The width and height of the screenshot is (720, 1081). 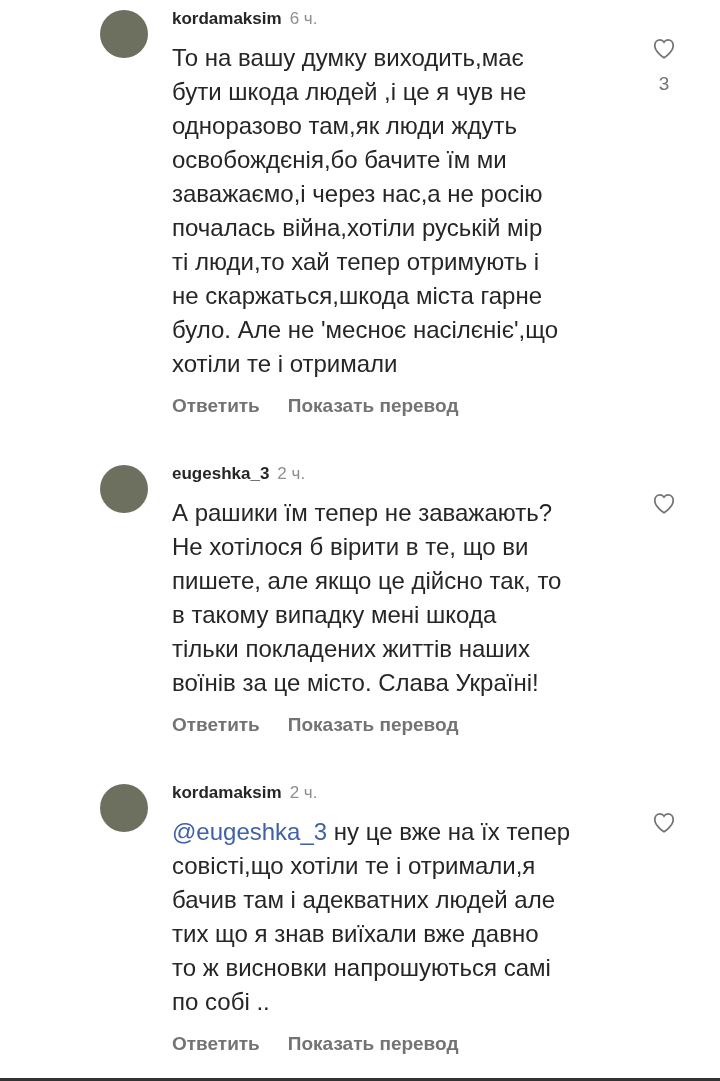 I want to click on like-count: 3, so click(x=664, y=84).